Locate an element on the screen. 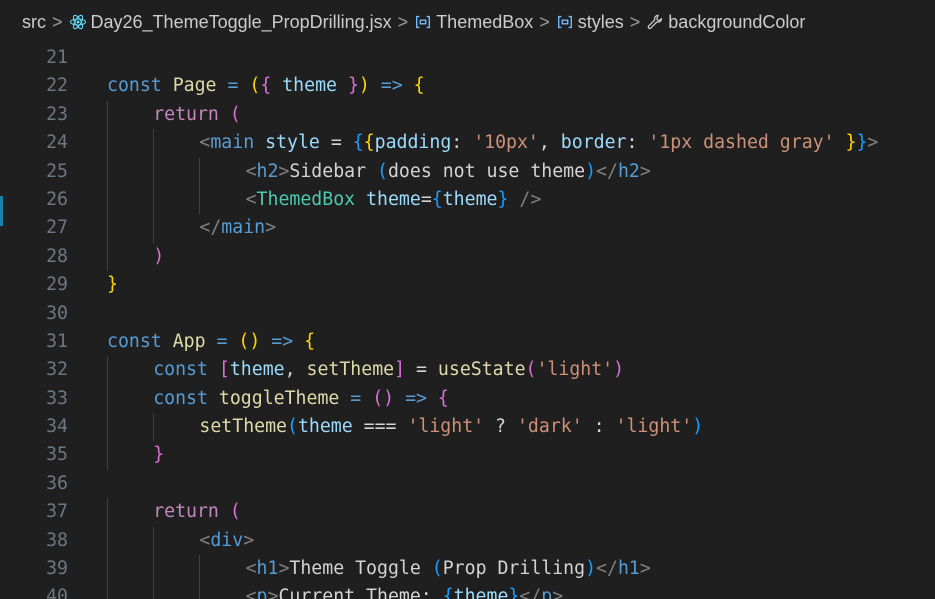 Image resolution: width=935 pixels, height=599 pixels. code-token: </ is located at coordinates (210, 228).